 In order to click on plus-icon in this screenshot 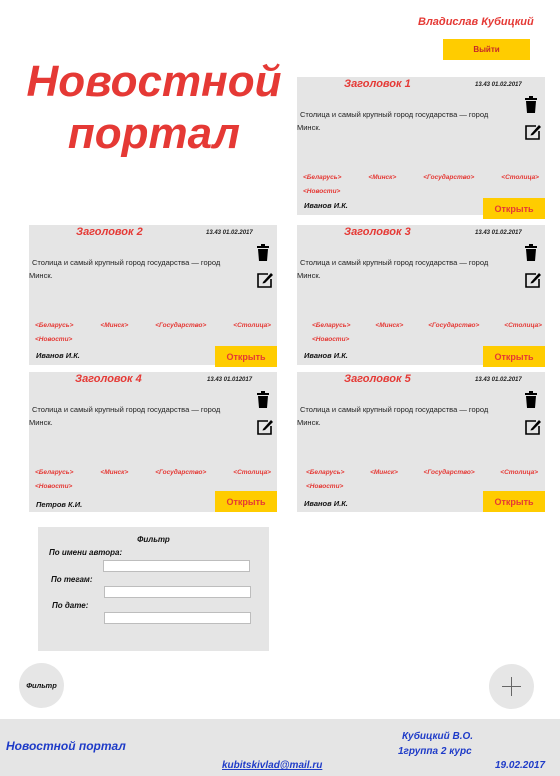, I will do `click(511, 686)`.